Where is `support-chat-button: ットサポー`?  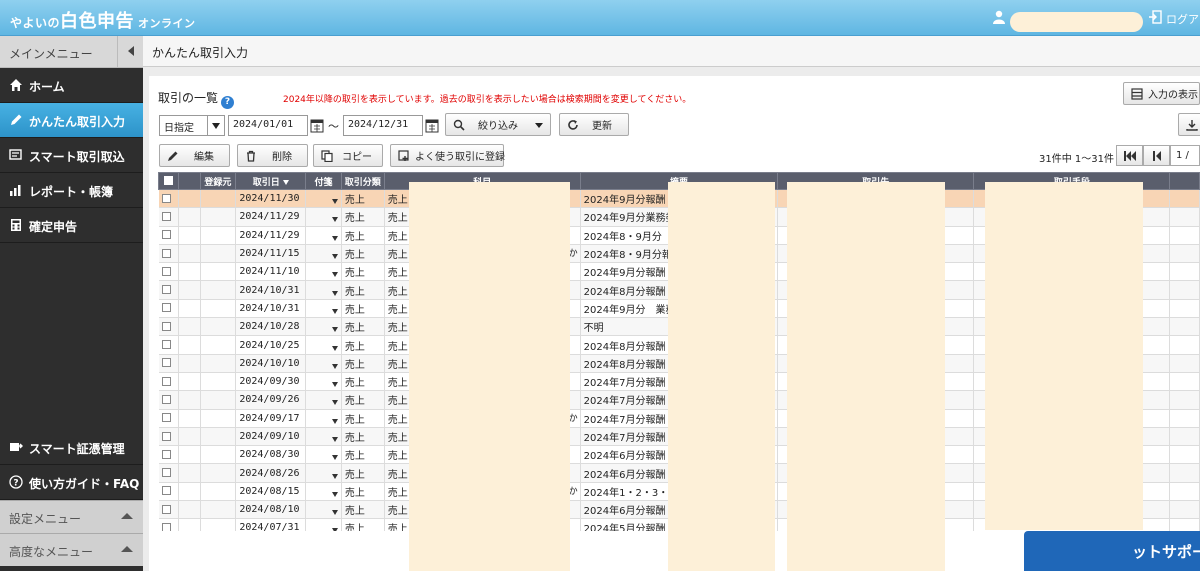 support-chat-button: ットサポー is located at coordinates (1112, 551).